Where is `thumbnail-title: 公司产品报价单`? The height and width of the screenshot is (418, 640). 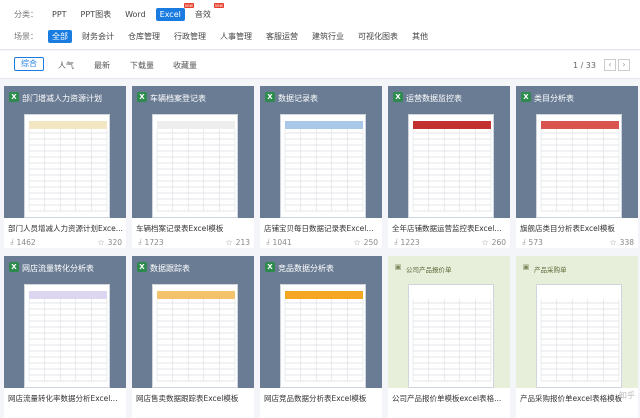
thumbnail-title: 公司产品报价单 is located at coordinates (429, 269).